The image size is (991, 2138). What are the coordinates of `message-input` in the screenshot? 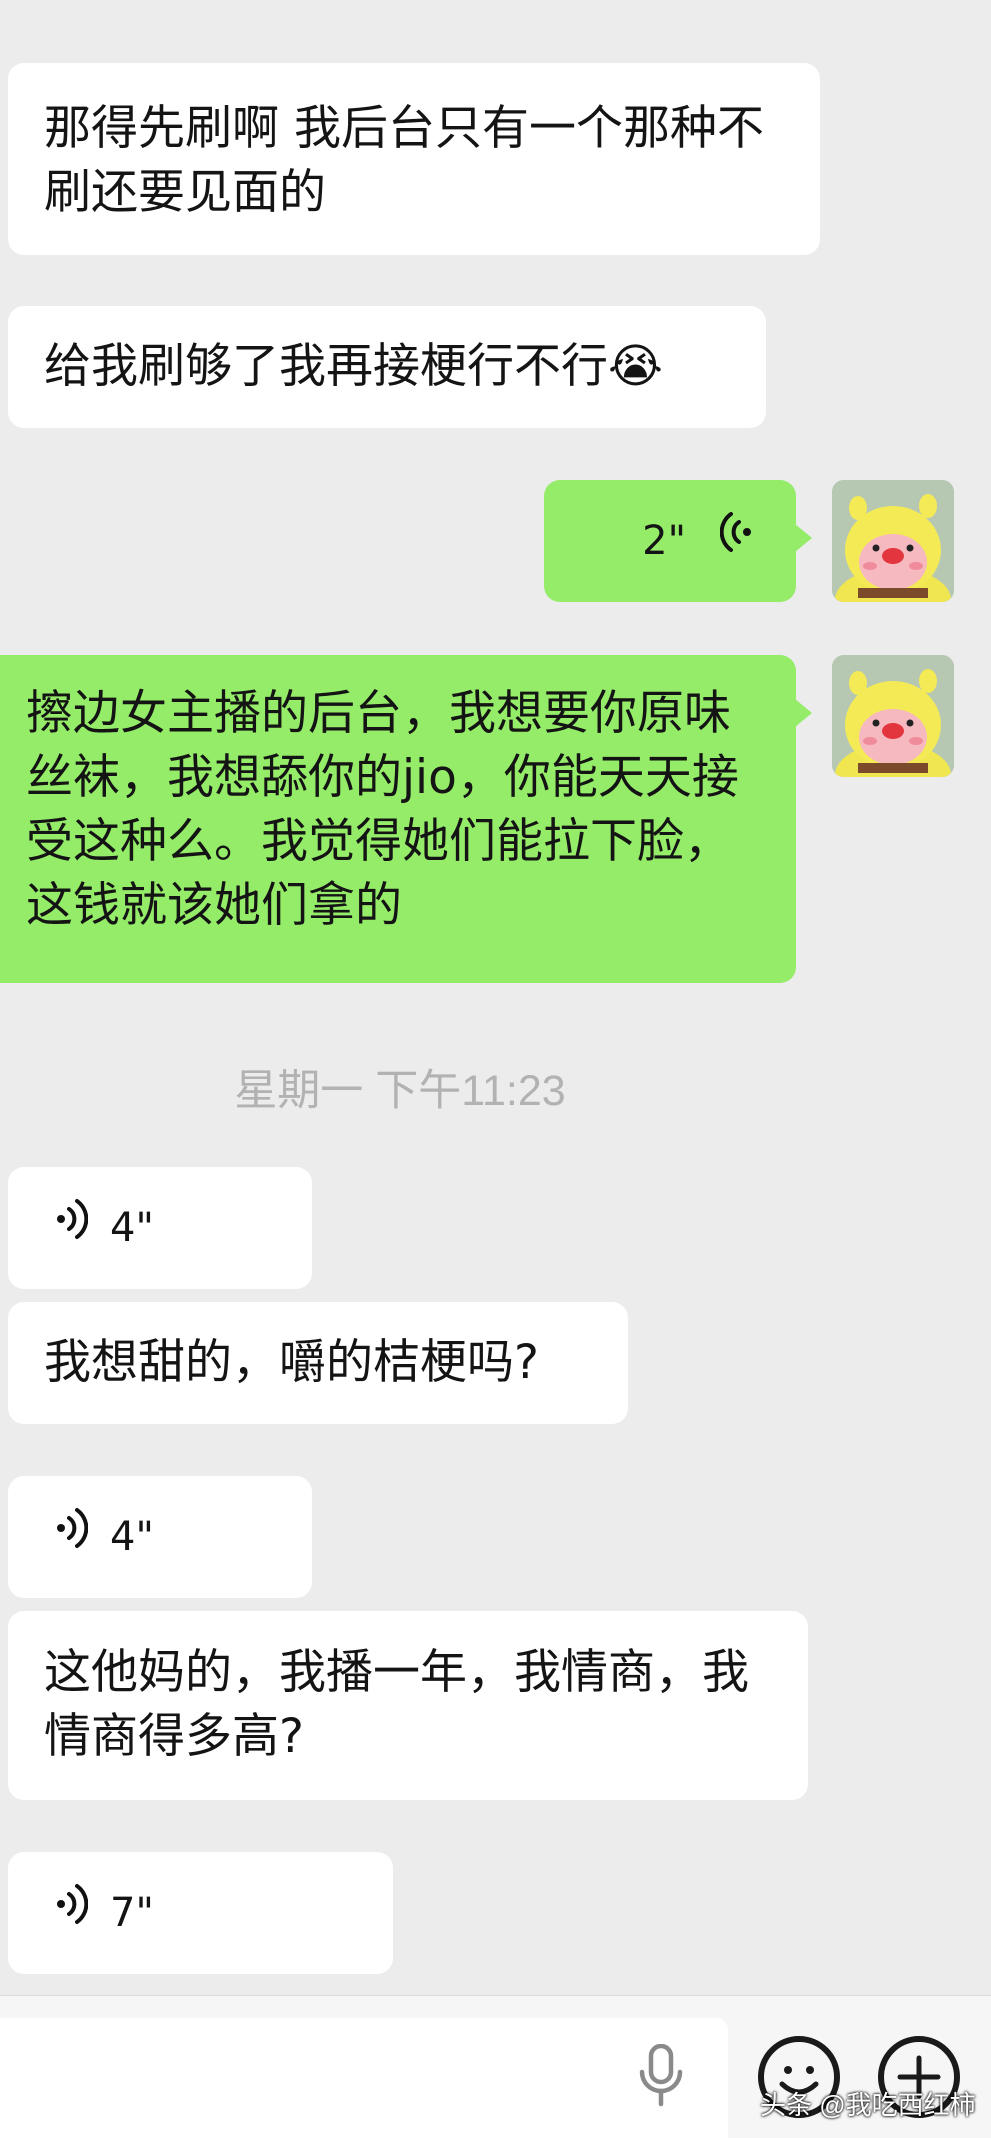 It's located at (364, 2078).